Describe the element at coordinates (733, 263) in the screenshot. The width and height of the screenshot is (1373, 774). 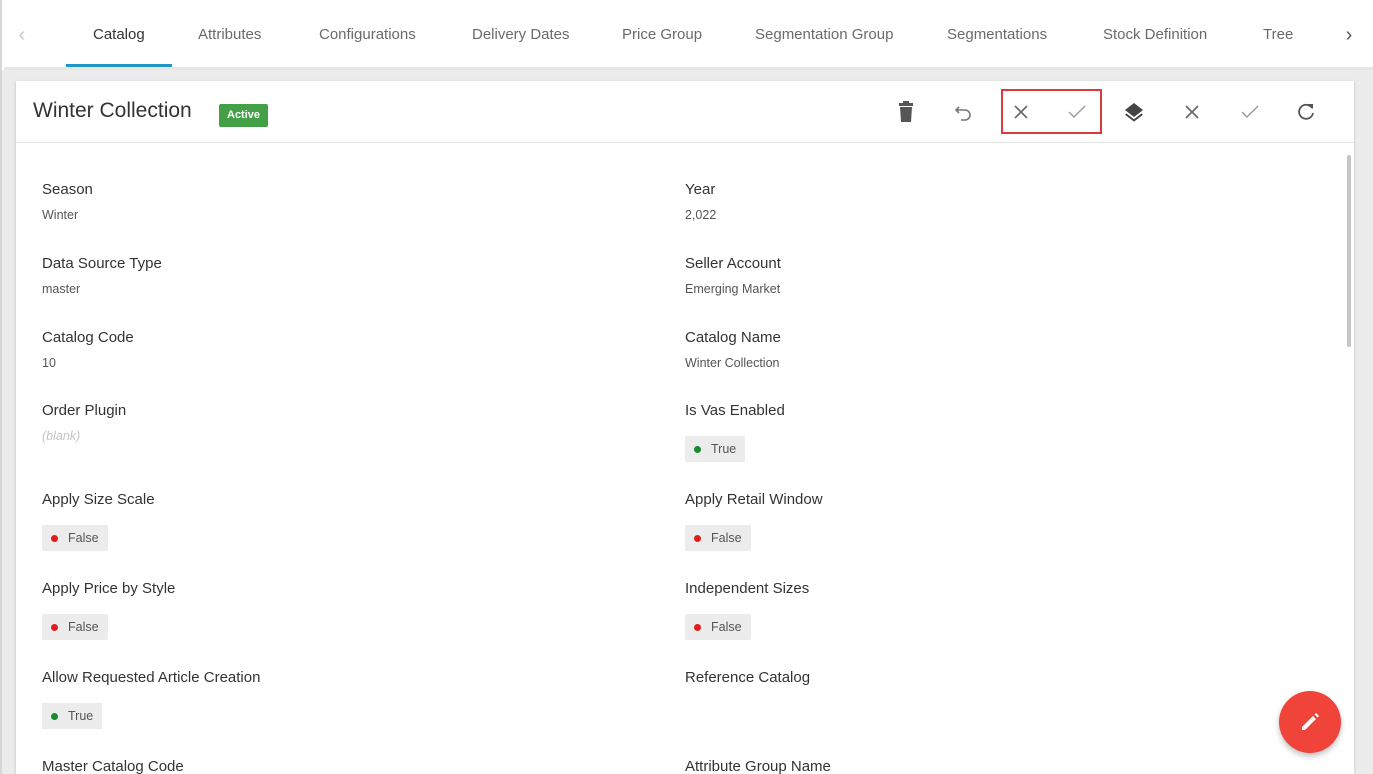
I see `seller-account-label: Seller Account` at that location.